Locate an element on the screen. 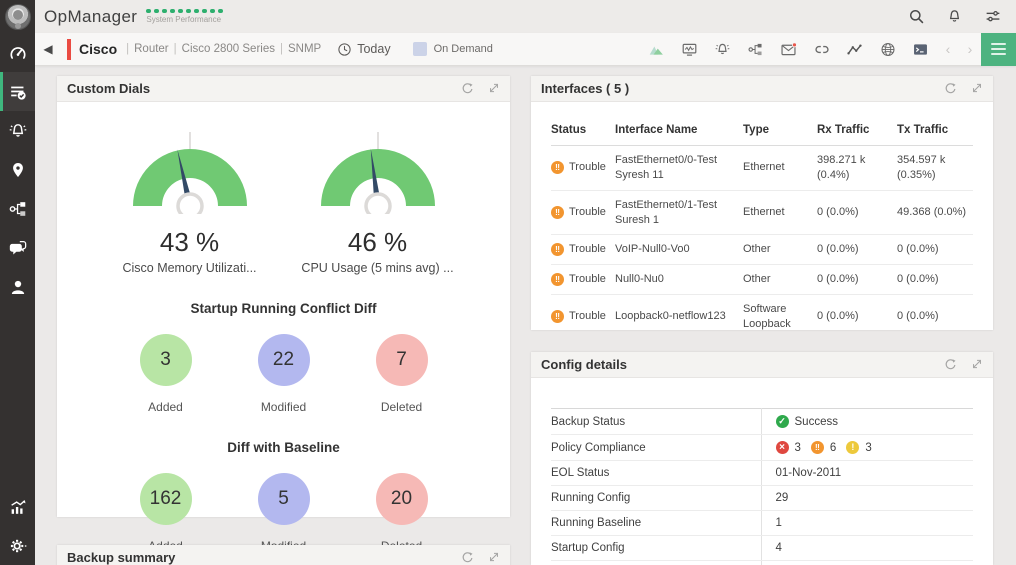  breadcrumb-item: Router is located at coordinates (151, 49).